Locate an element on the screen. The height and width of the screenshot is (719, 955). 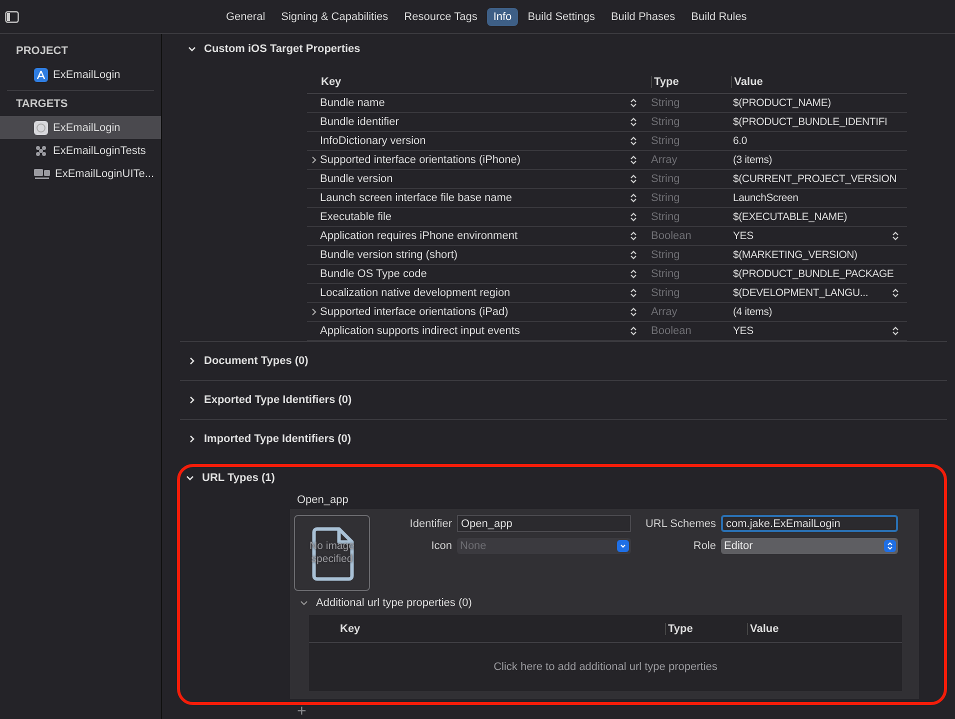
field-label: Icon is located at coordinates (441, 546).